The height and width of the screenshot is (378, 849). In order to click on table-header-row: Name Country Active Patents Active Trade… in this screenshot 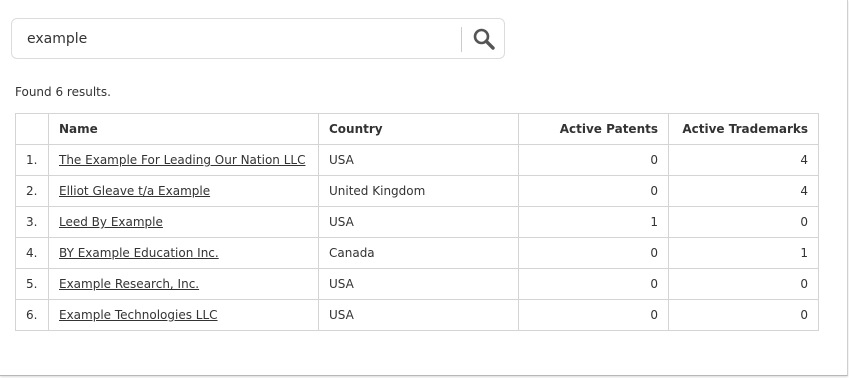, I will do `click(417, 129)`.